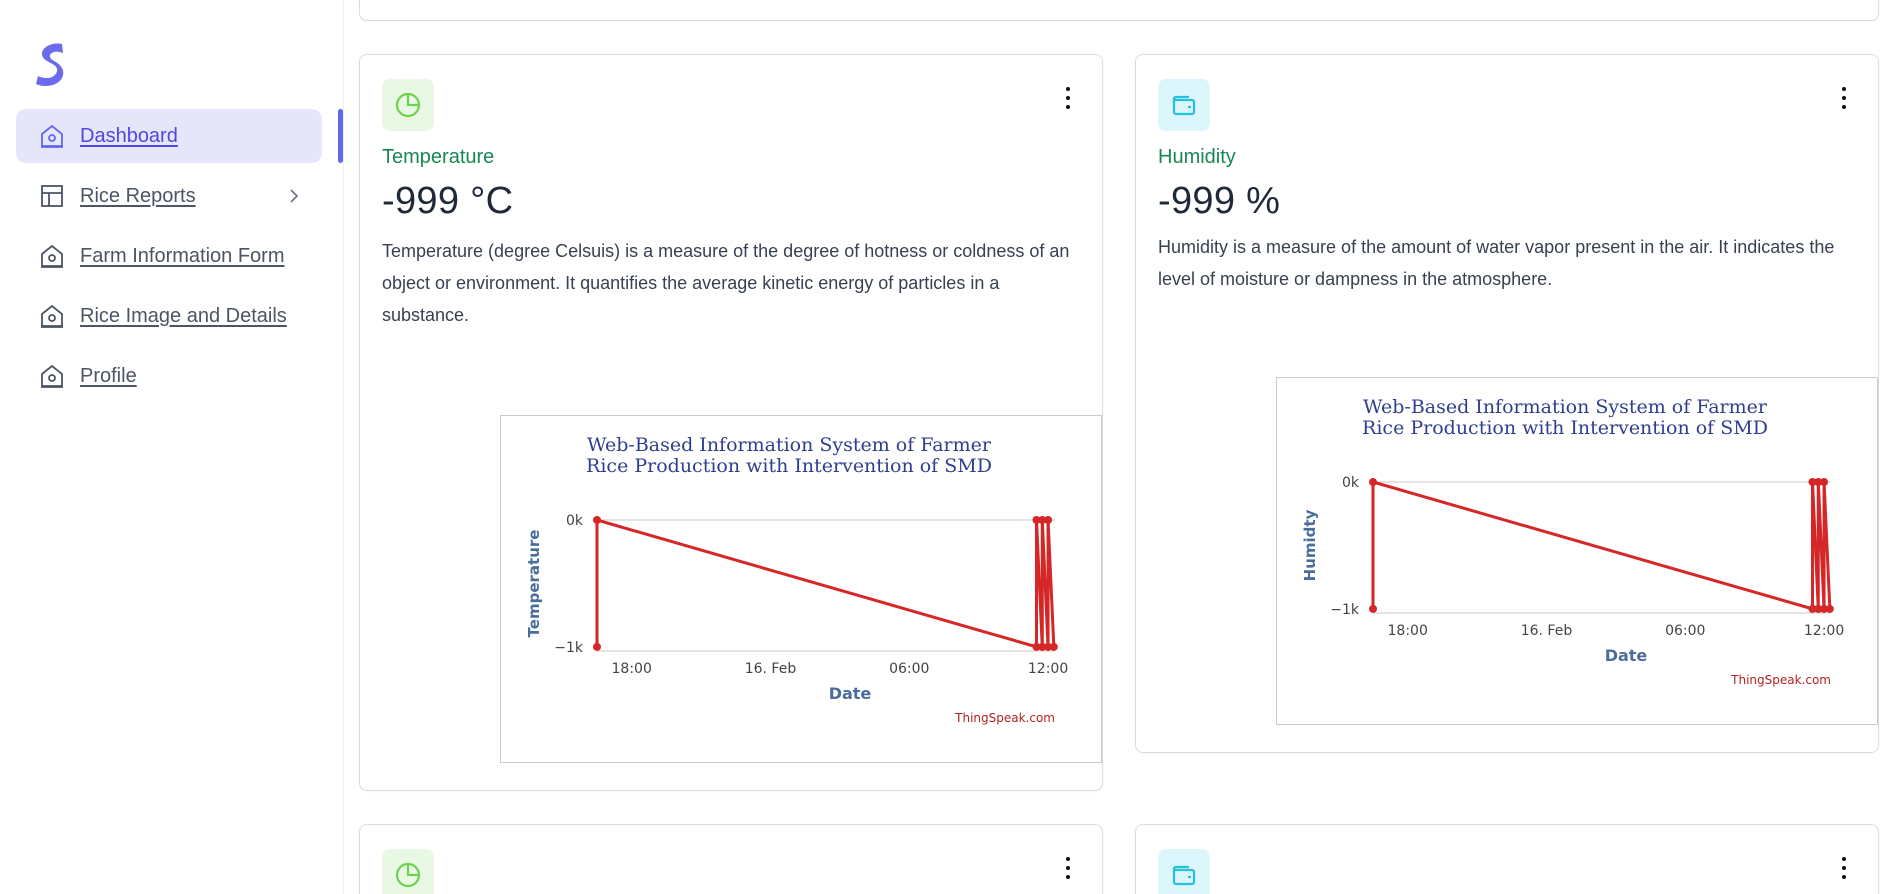  I want to click on sidebar-item-label: Dashboard, so click(129, 135).